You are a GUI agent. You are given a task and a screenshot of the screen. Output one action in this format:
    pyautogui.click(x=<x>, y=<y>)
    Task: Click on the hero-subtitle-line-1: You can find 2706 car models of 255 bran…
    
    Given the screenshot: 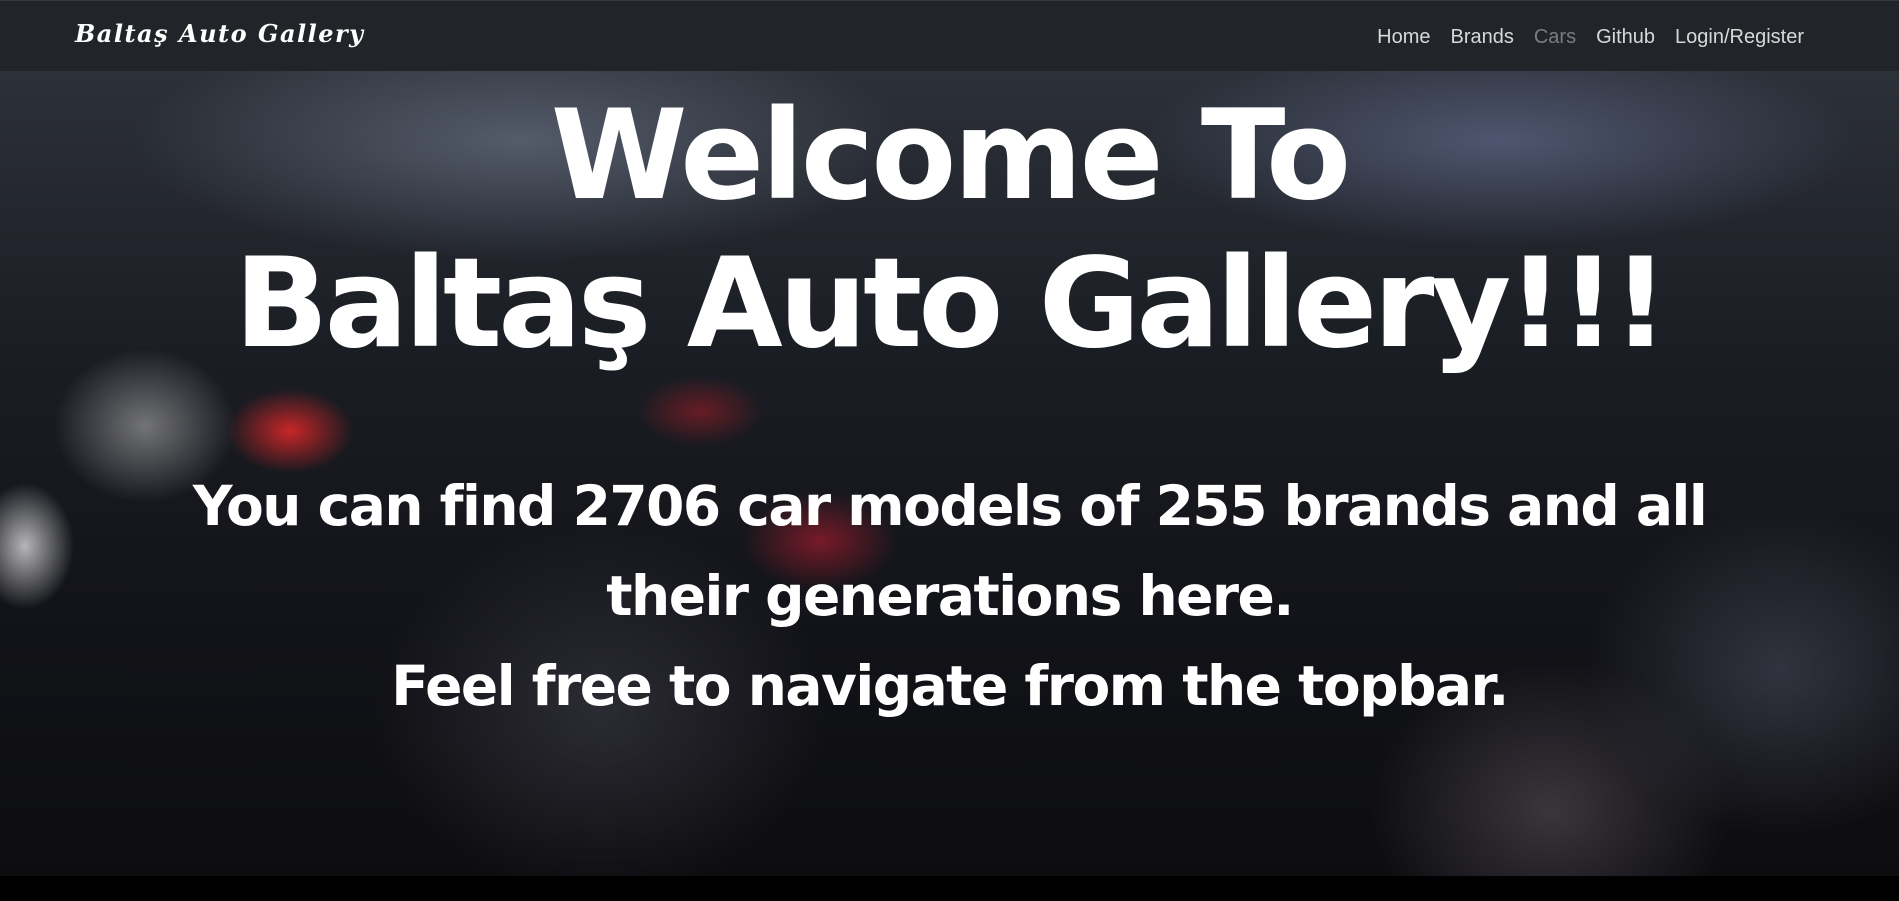 What is the action you would take?
    pyautogui.click(x=950, y=551)
    